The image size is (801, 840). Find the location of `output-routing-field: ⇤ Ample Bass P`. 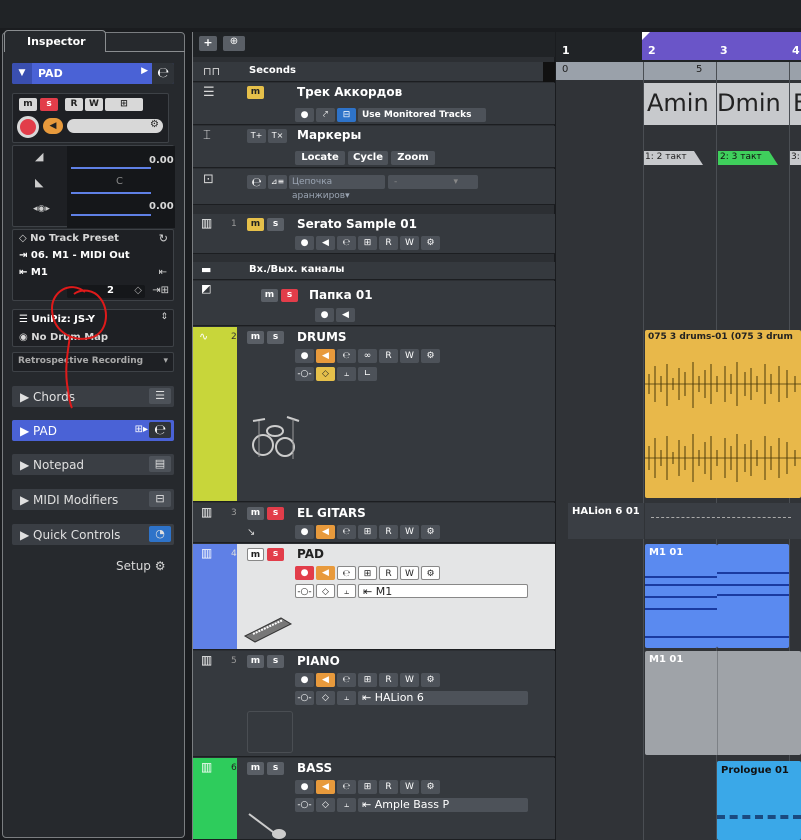

output-routing-field: ⇤ Ample Bass P is located at coordinates (443, 805).